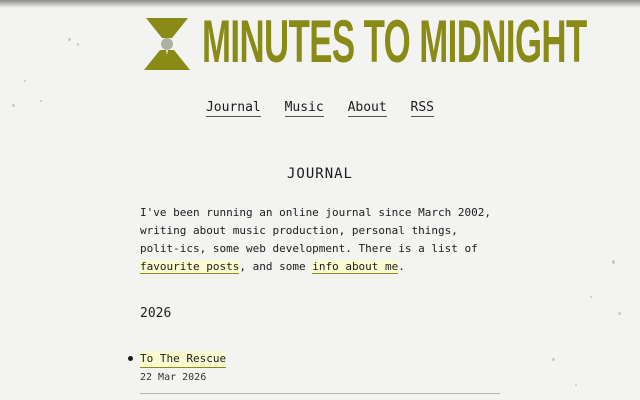 This screenshot has height=400, width=640. I want to click on favourite-posts-link: favourite posts, so click(190, 267).